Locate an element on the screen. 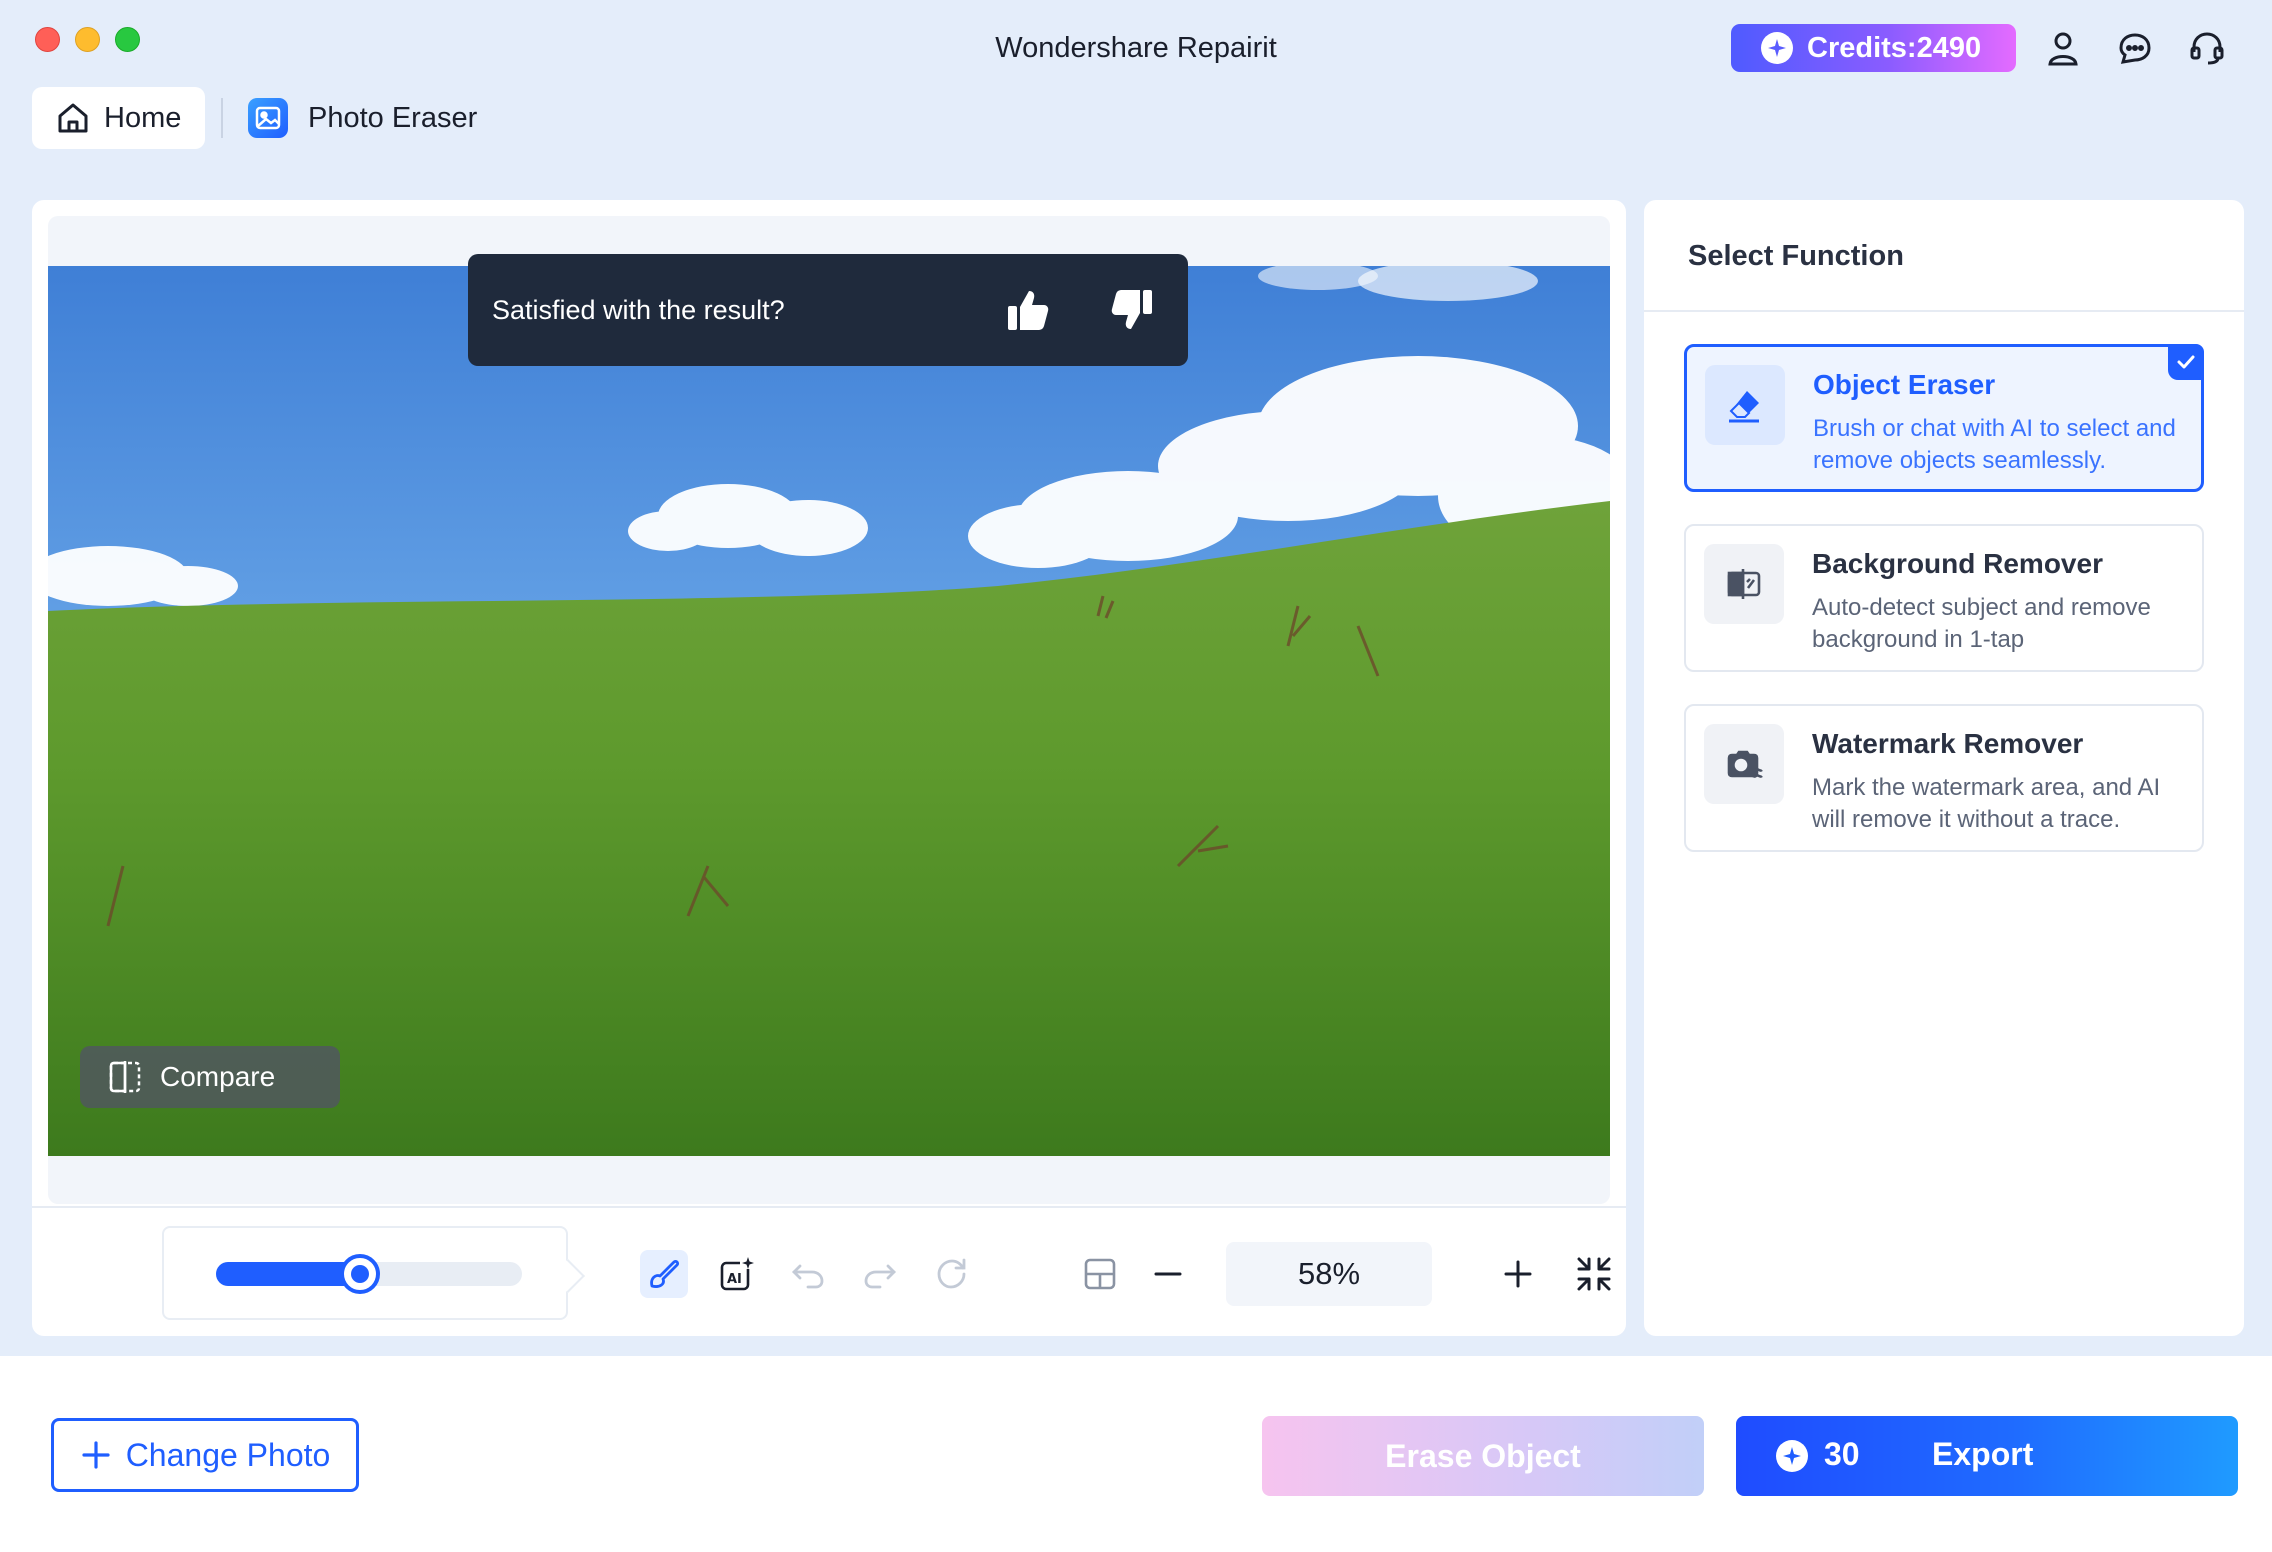 The image size is (2272, 1552). brush-size-panel is located at coordinates (365, 1273).